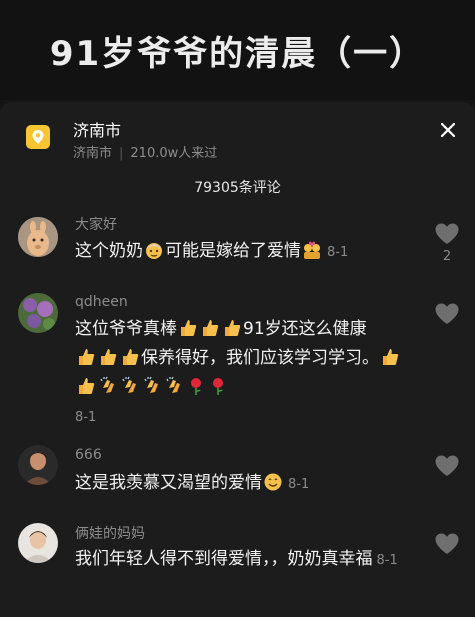  What do you see at coordinates (237, 188) in the screenshot?
I see `comment-count: 79305条评论` at bounding box center [237, 188].